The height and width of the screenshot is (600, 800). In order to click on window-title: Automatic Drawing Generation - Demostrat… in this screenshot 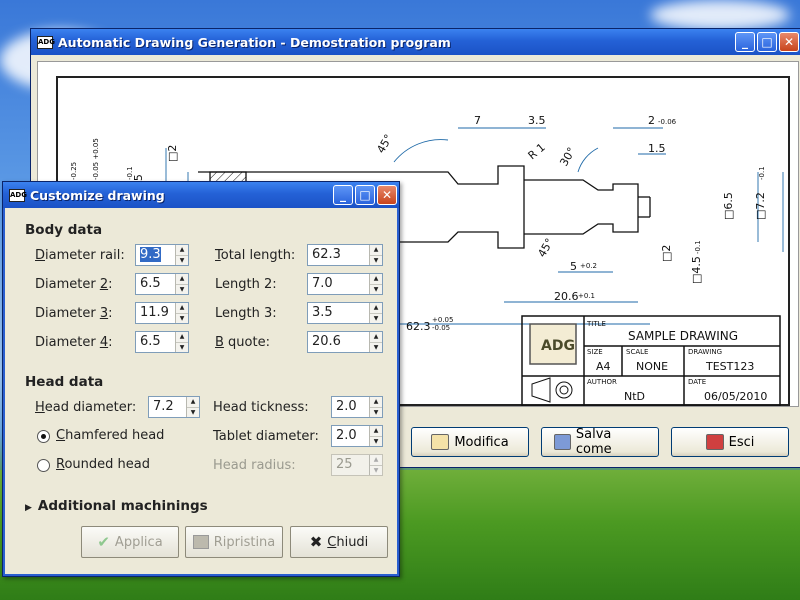, I will do `click(254, 42)`.